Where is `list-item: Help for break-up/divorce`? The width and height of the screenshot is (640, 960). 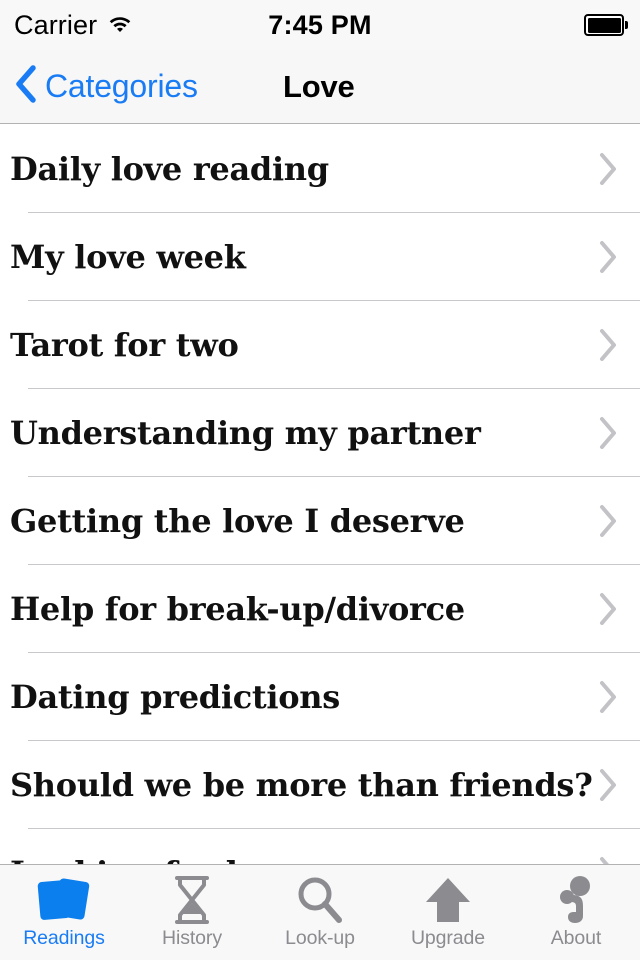 list-item: Help for break-up/divorce is located at coordinates (320, 609).